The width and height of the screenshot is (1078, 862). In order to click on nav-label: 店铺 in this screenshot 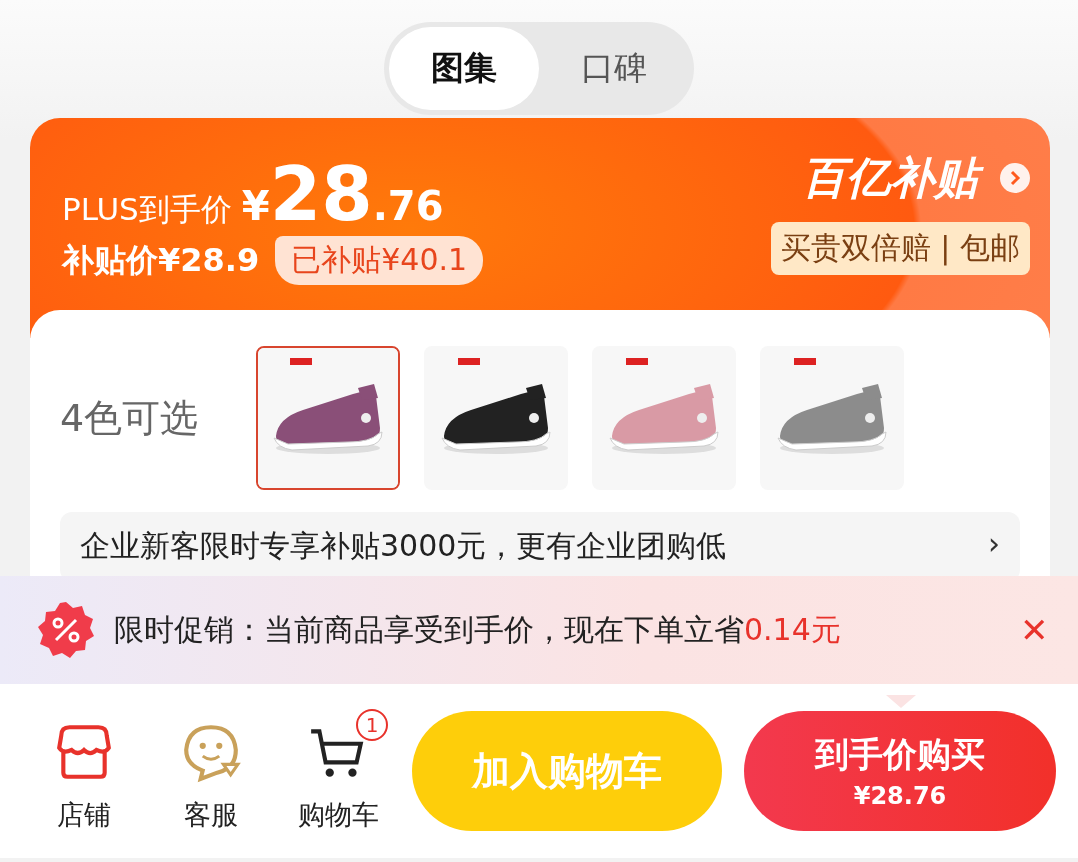, I will do `click(83, 815)`.